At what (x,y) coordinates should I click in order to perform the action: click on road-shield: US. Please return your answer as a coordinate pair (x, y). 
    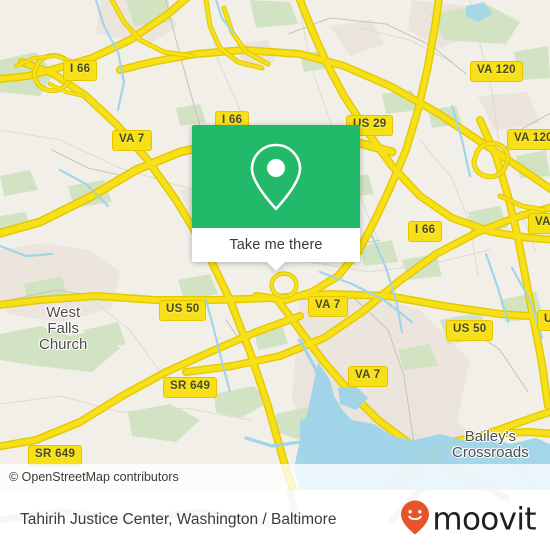
    Looking at the image, I should click on (543, 320).